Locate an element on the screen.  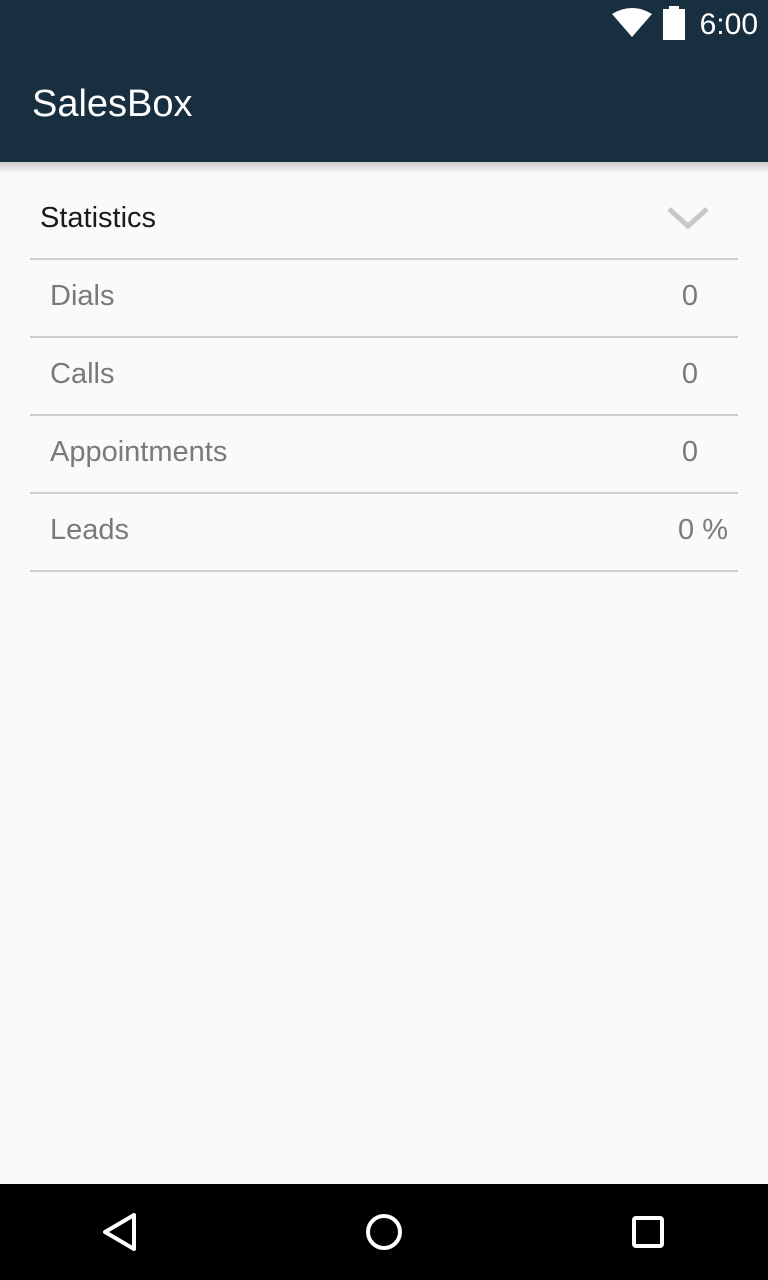
statistics-title: Statistics is located at coordinates (98, 218).